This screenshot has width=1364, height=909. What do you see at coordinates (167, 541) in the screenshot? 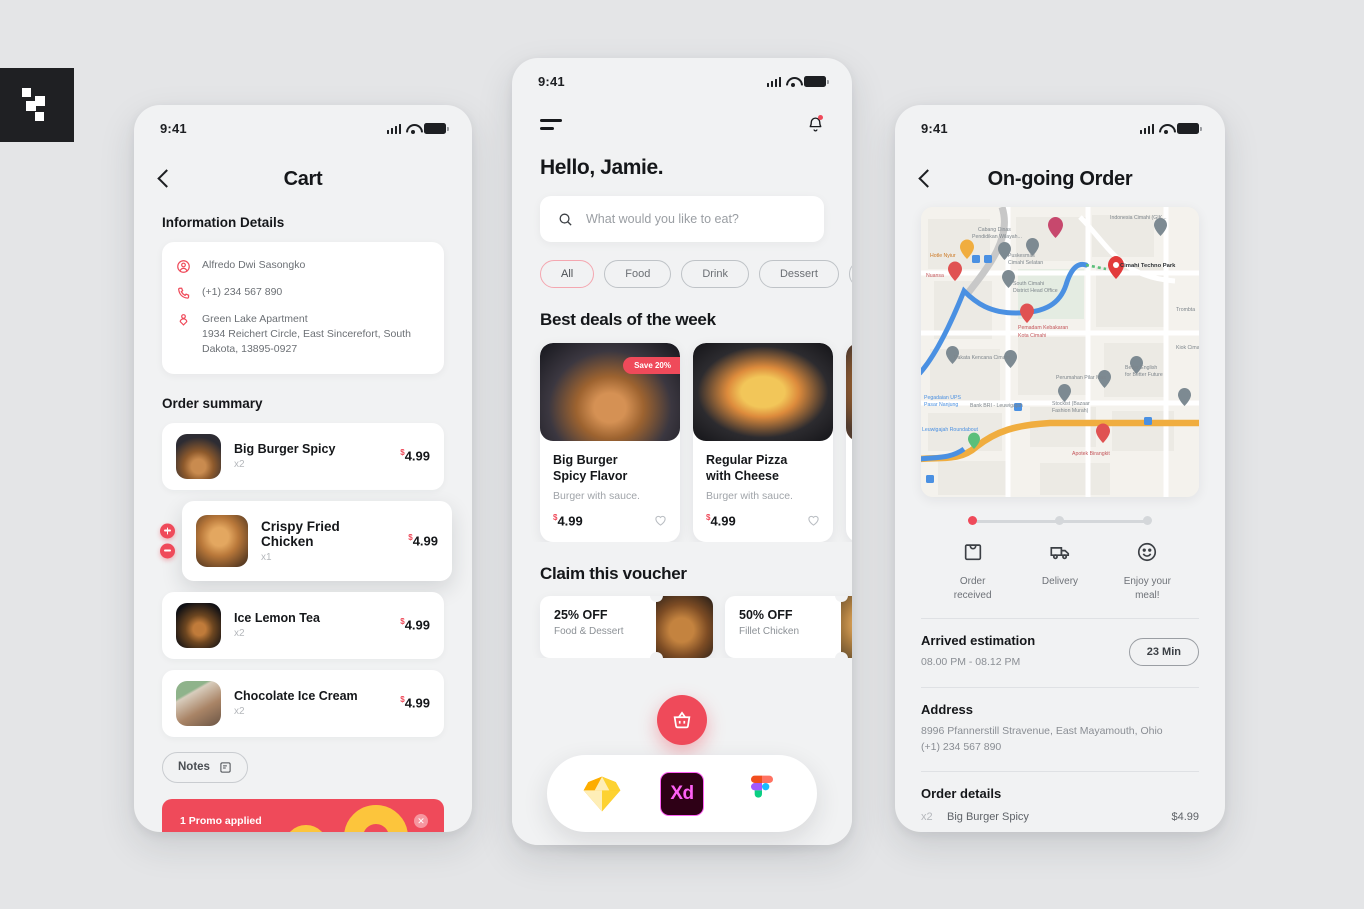
I see `quantity-stepper` at bounding box center [167, 541].